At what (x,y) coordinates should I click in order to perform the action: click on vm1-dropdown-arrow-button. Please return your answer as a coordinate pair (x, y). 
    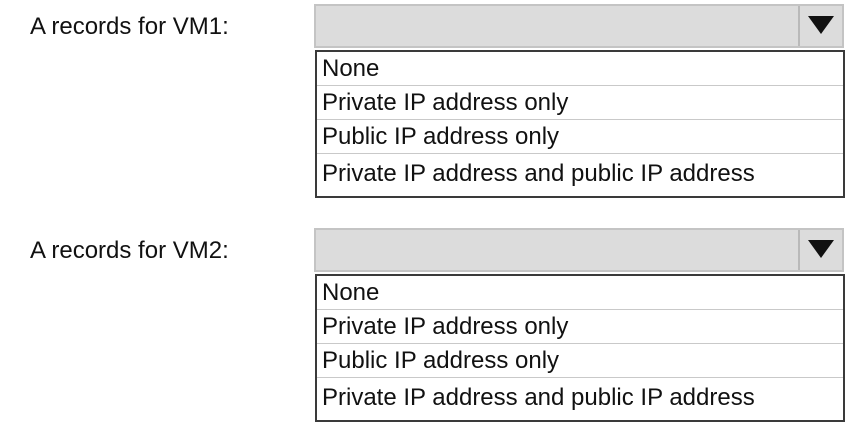
    Looking at the image, I should click on (820, 26).